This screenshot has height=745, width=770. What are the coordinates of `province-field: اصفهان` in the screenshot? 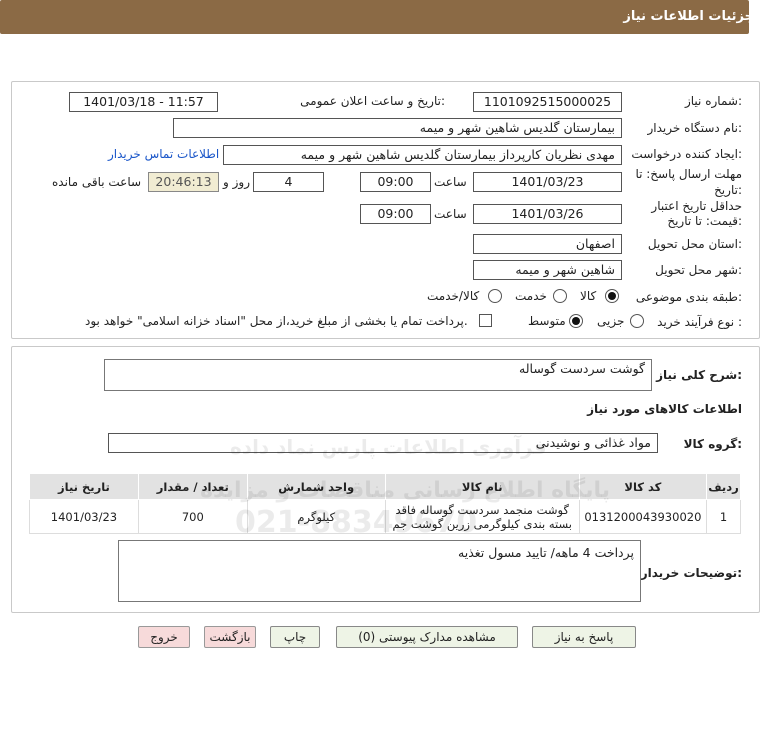 It's located at (547, 244).